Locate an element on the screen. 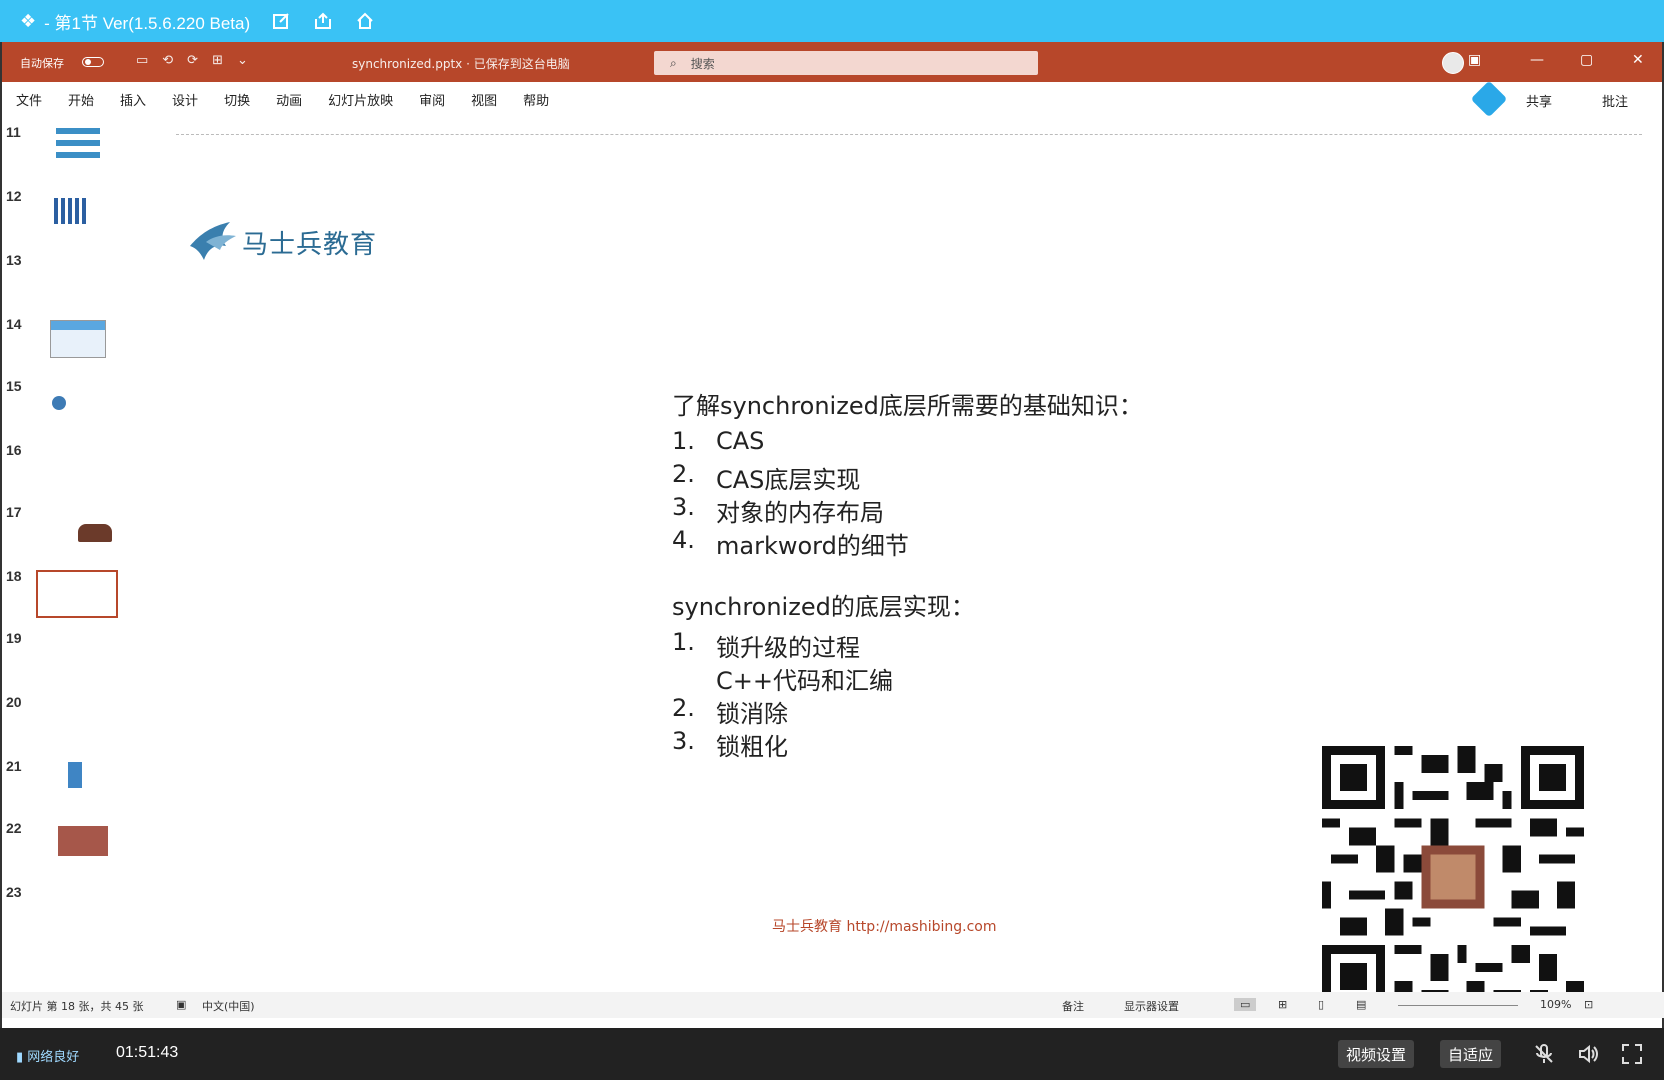 This screenshot has height=1080, width=1664. thumb-number: 16 is located at coordinates (14, 450).